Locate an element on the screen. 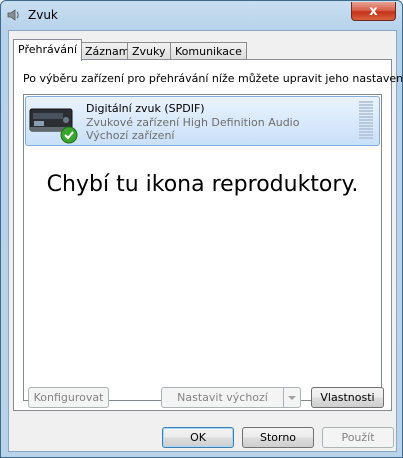 This screenshot has height=458, width=403. volume-level-meter is located at coordinates (366, 121).